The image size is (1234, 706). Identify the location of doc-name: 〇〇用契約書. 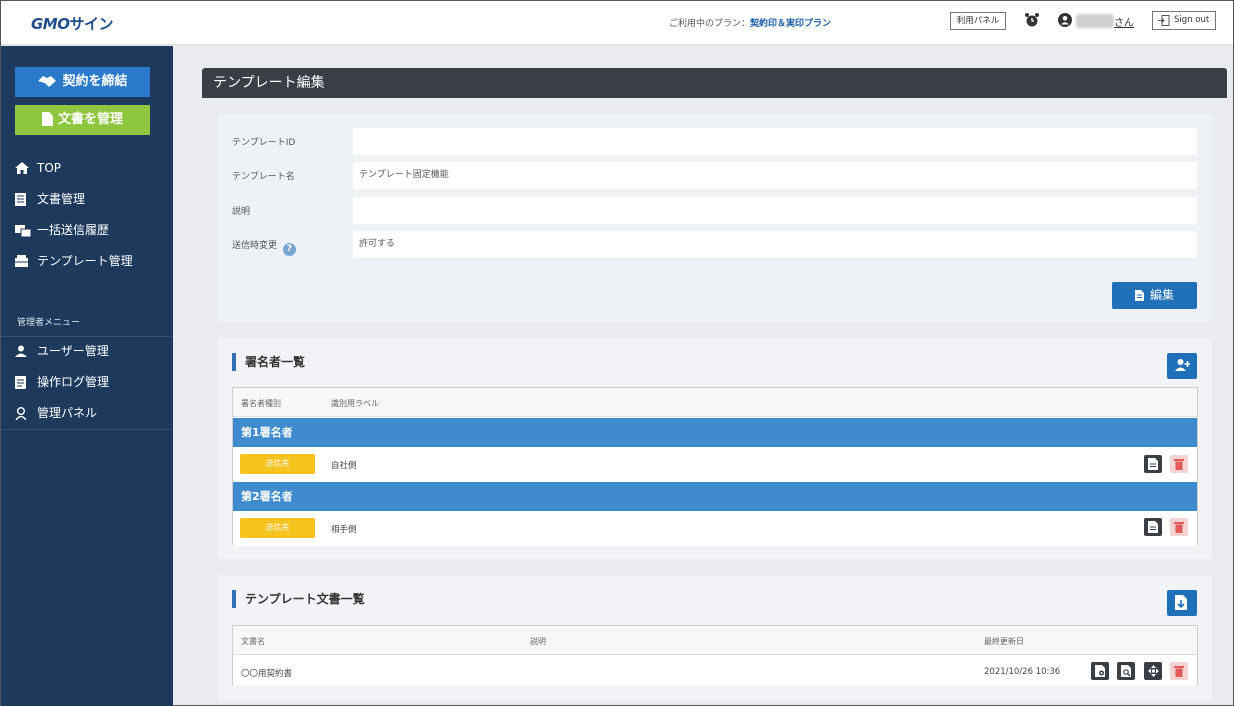
(267, 674).